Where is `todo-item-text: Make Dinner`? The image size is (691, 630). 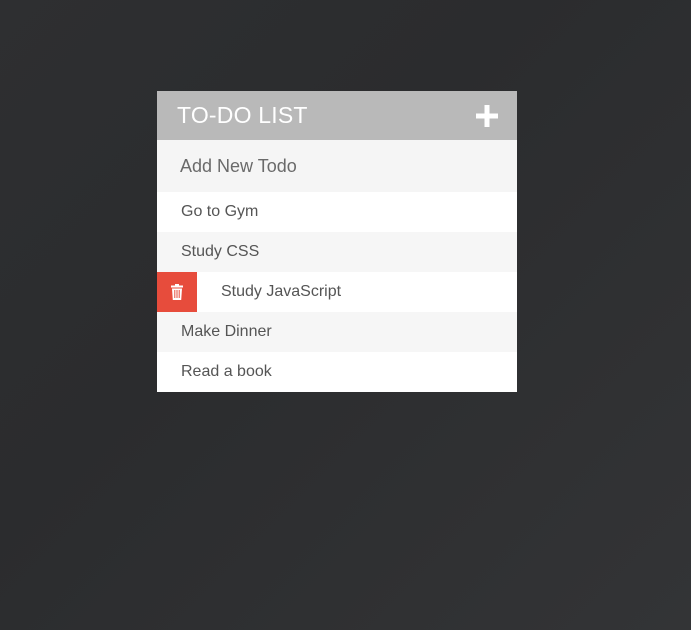 todo-item-text: Make Dinner is located at coordinates (226, 331).